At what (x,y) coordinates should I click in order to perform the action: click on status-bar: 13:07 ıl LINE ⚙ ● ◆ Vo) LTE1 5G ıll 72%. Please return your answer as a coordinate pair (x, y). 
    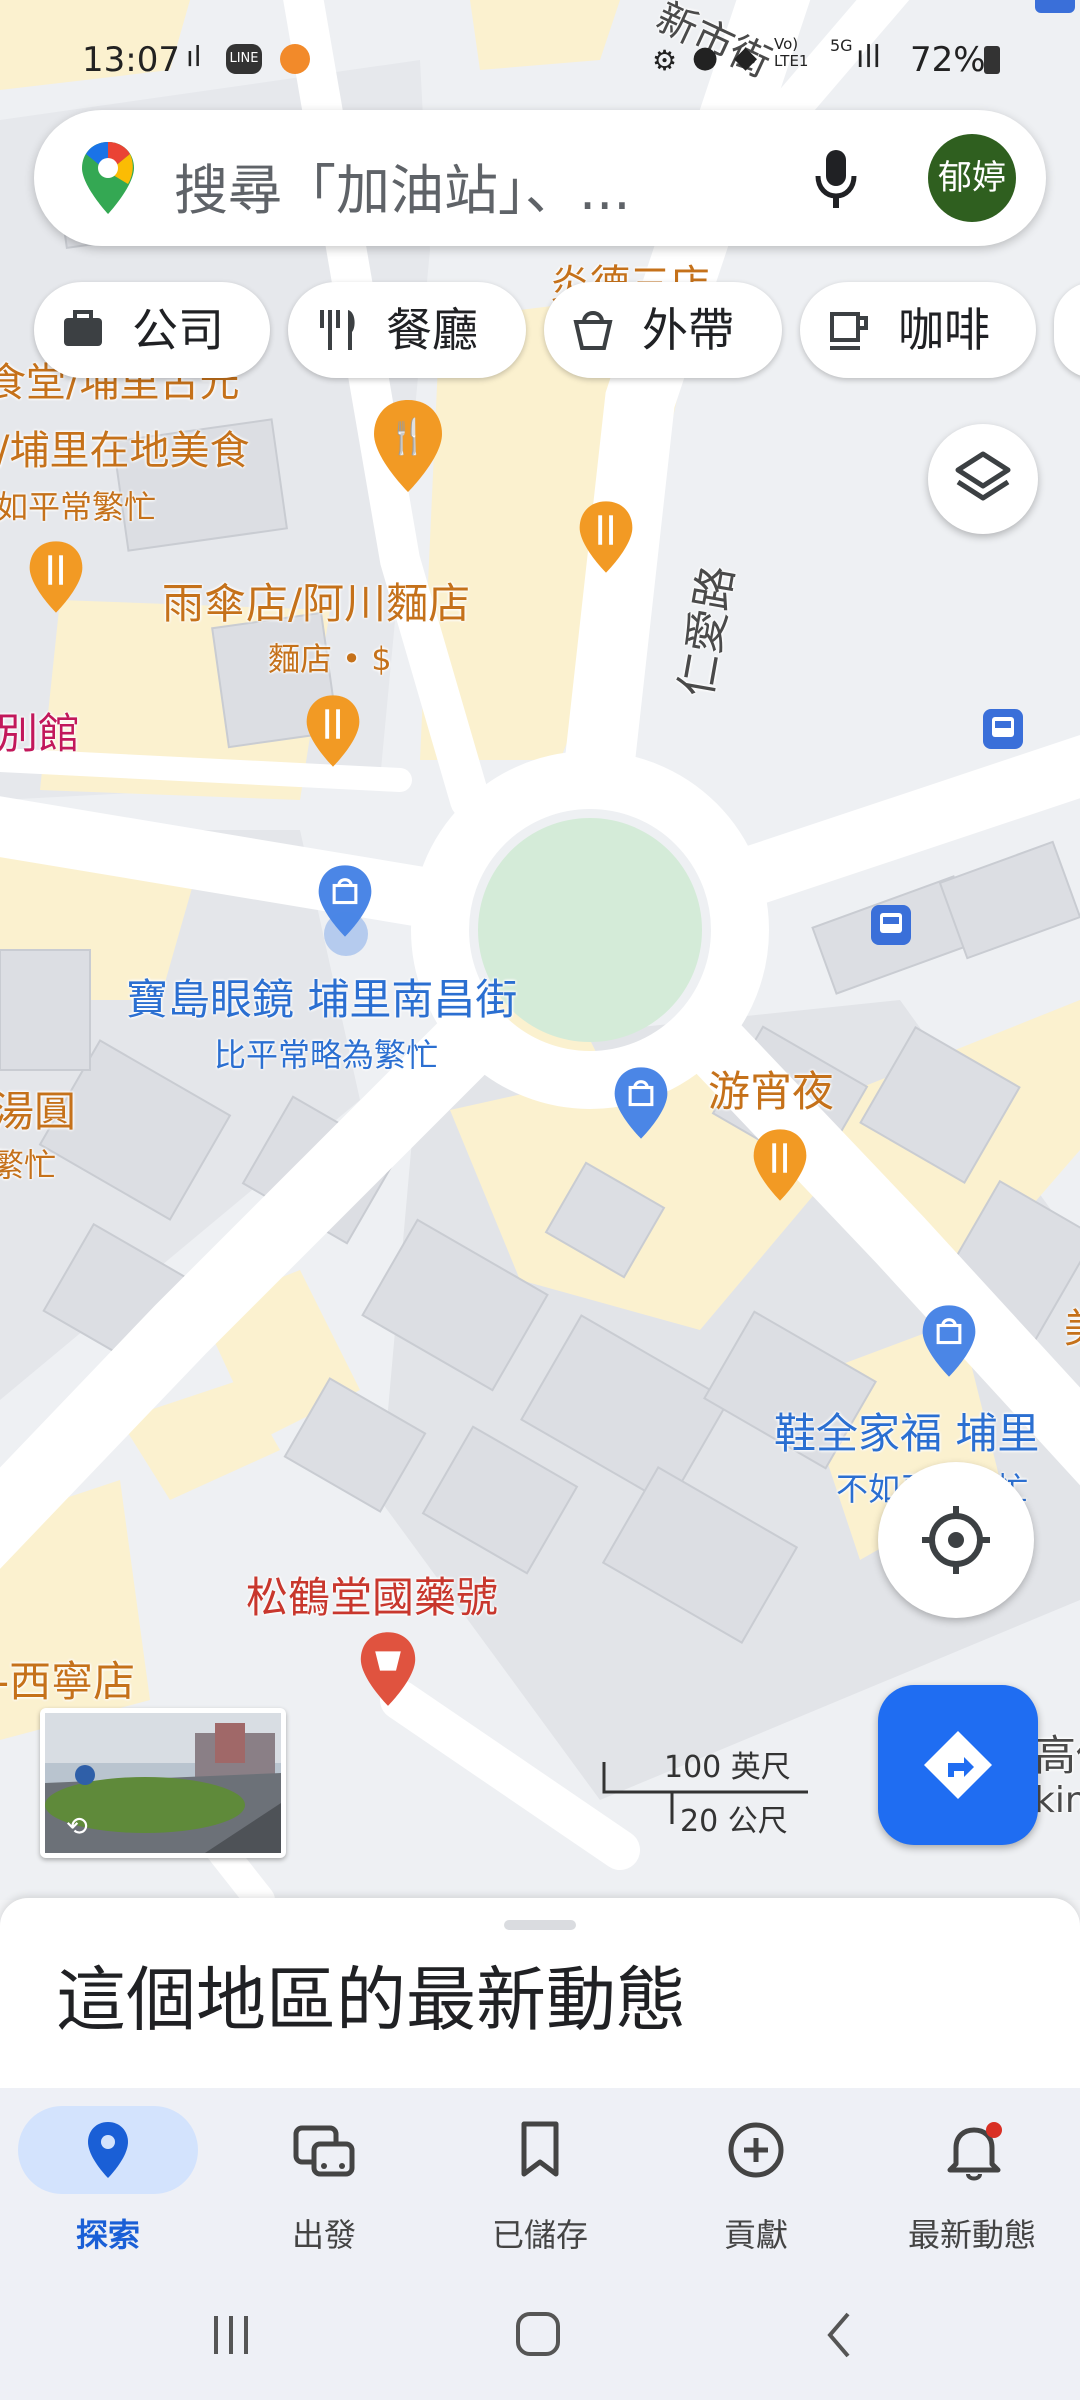
    Looking at the image, I should click on (540, 60).